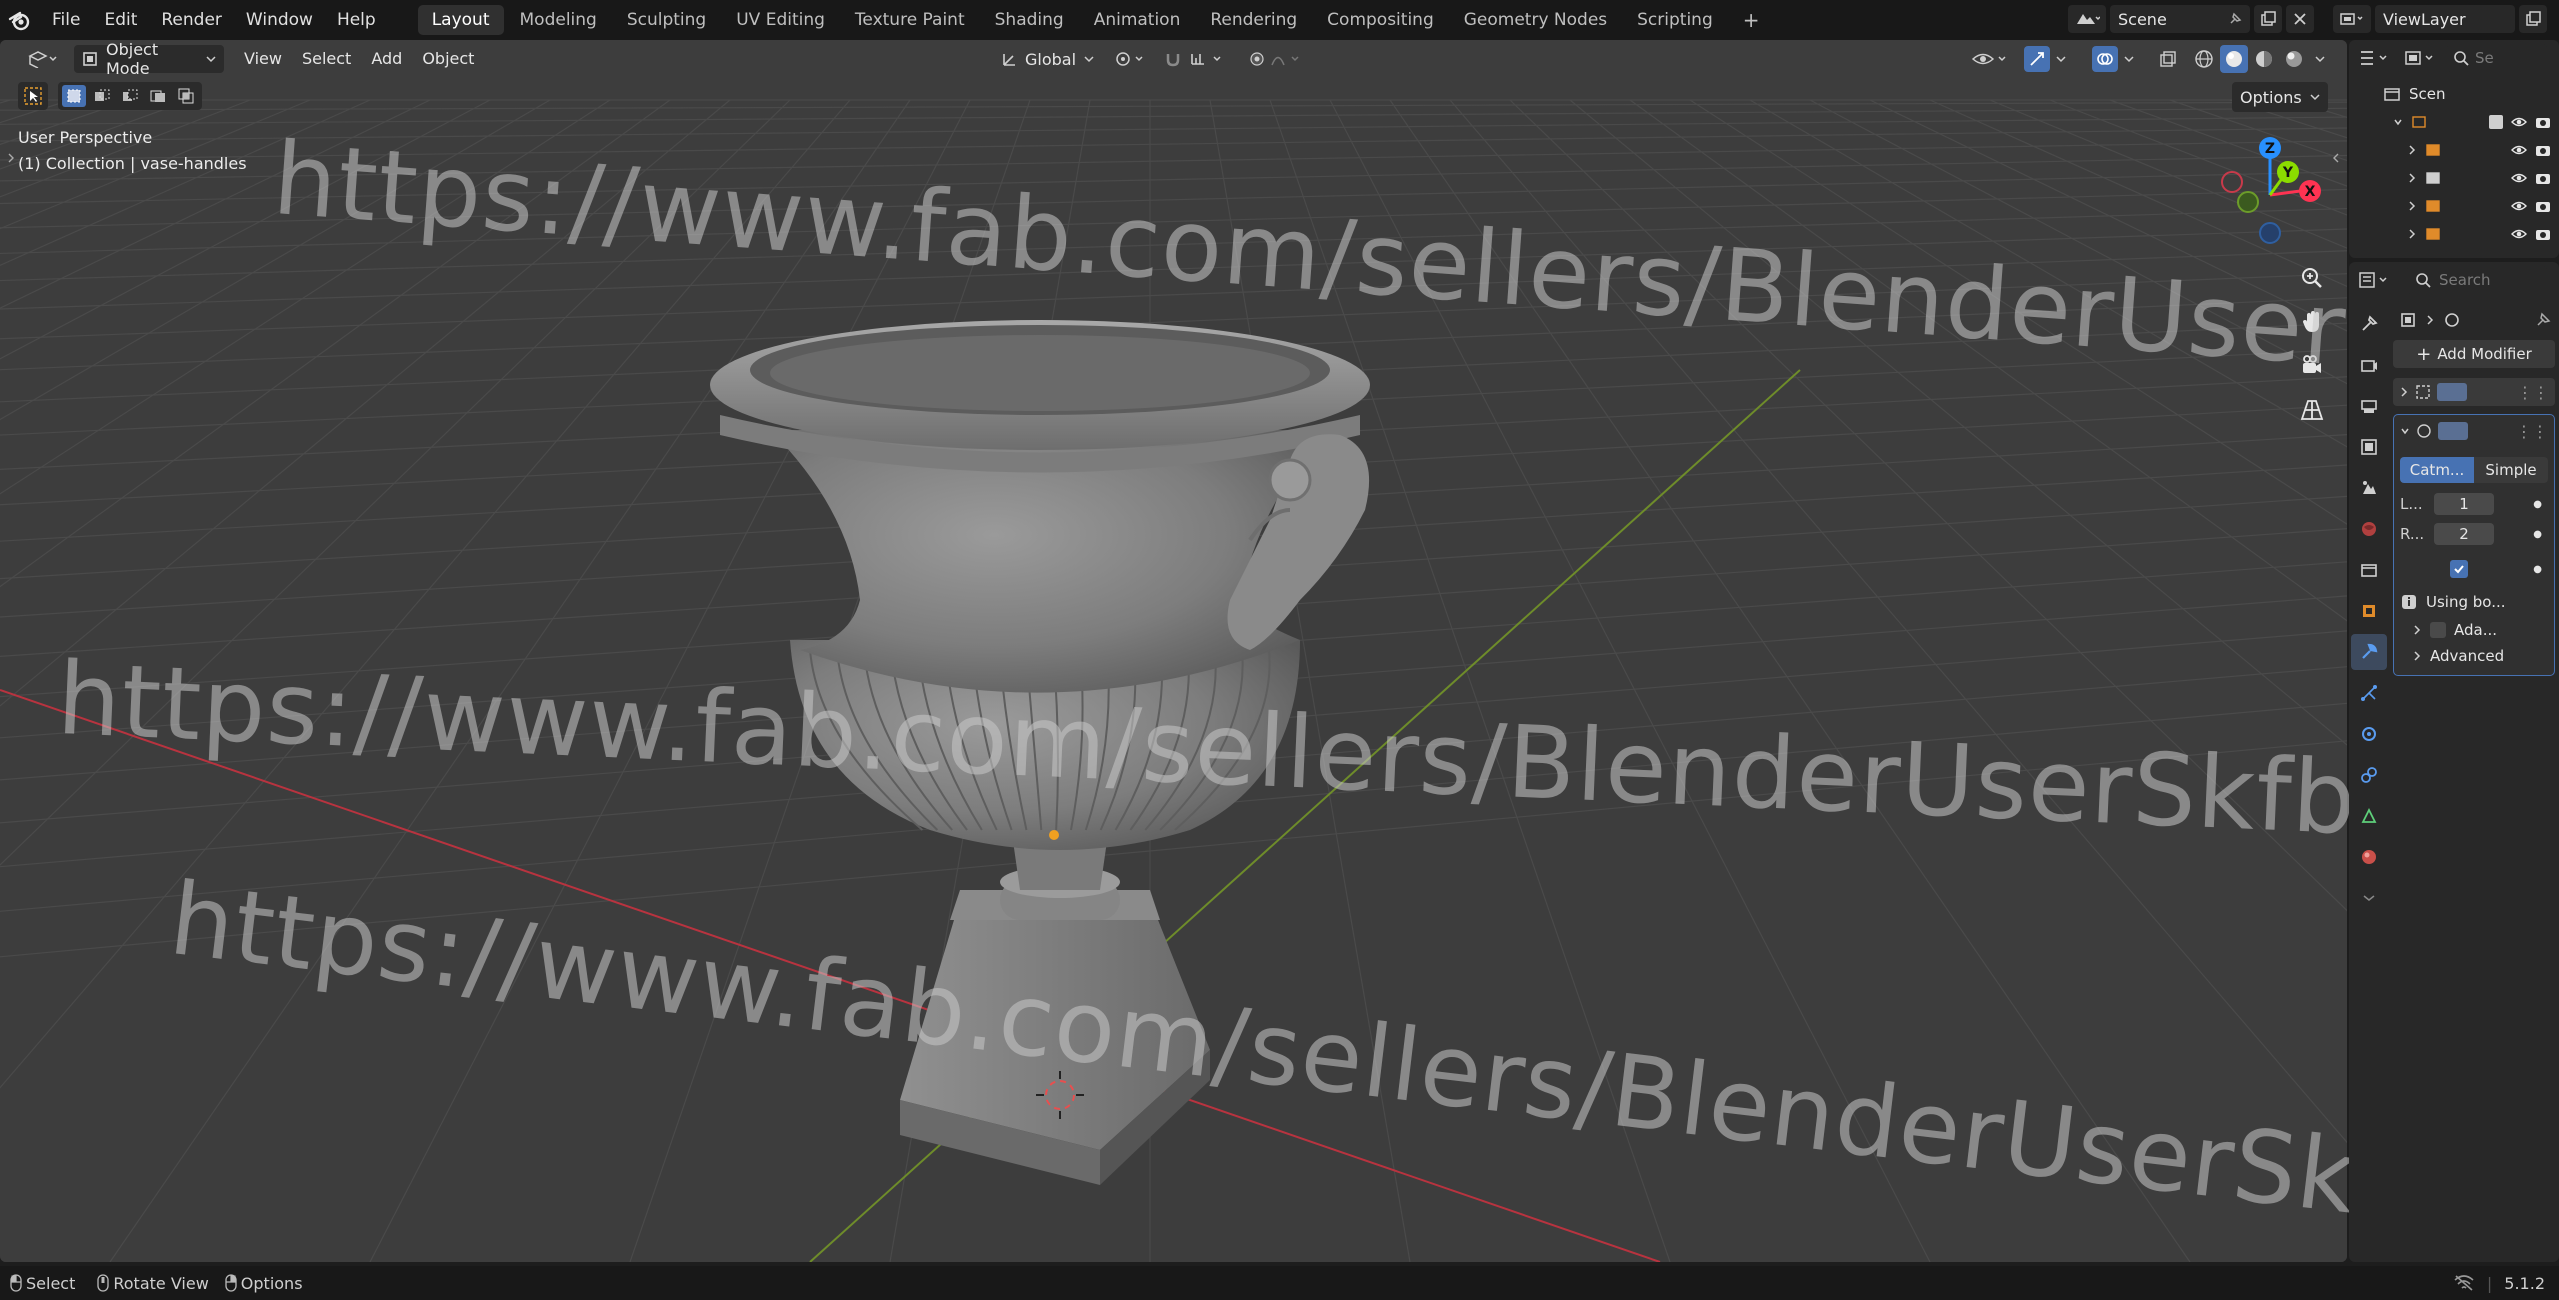 Image resolution: width=2559 pixels, height=1300 pixels. Describe the element at coordinates (11, 158) in the screenshot. I see `toolbar-expand-icon` at that location.